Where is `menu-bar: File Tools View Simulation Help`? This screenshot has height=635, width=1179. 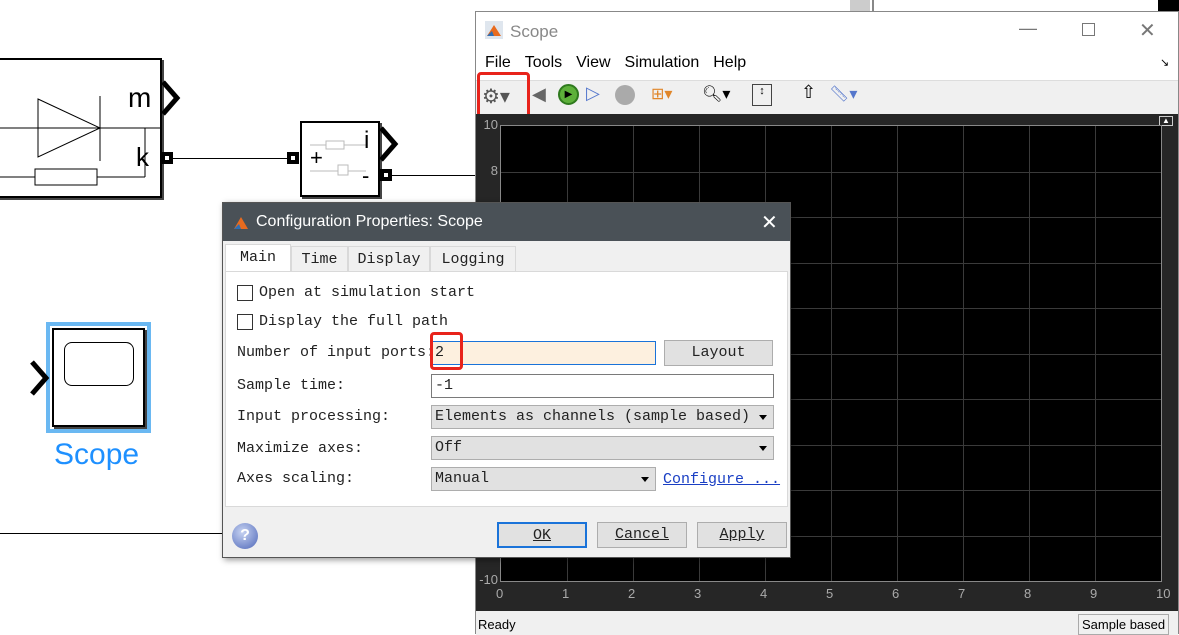 menu-bar: File Tools View Simulation Help is located at coordinates (615, 63).